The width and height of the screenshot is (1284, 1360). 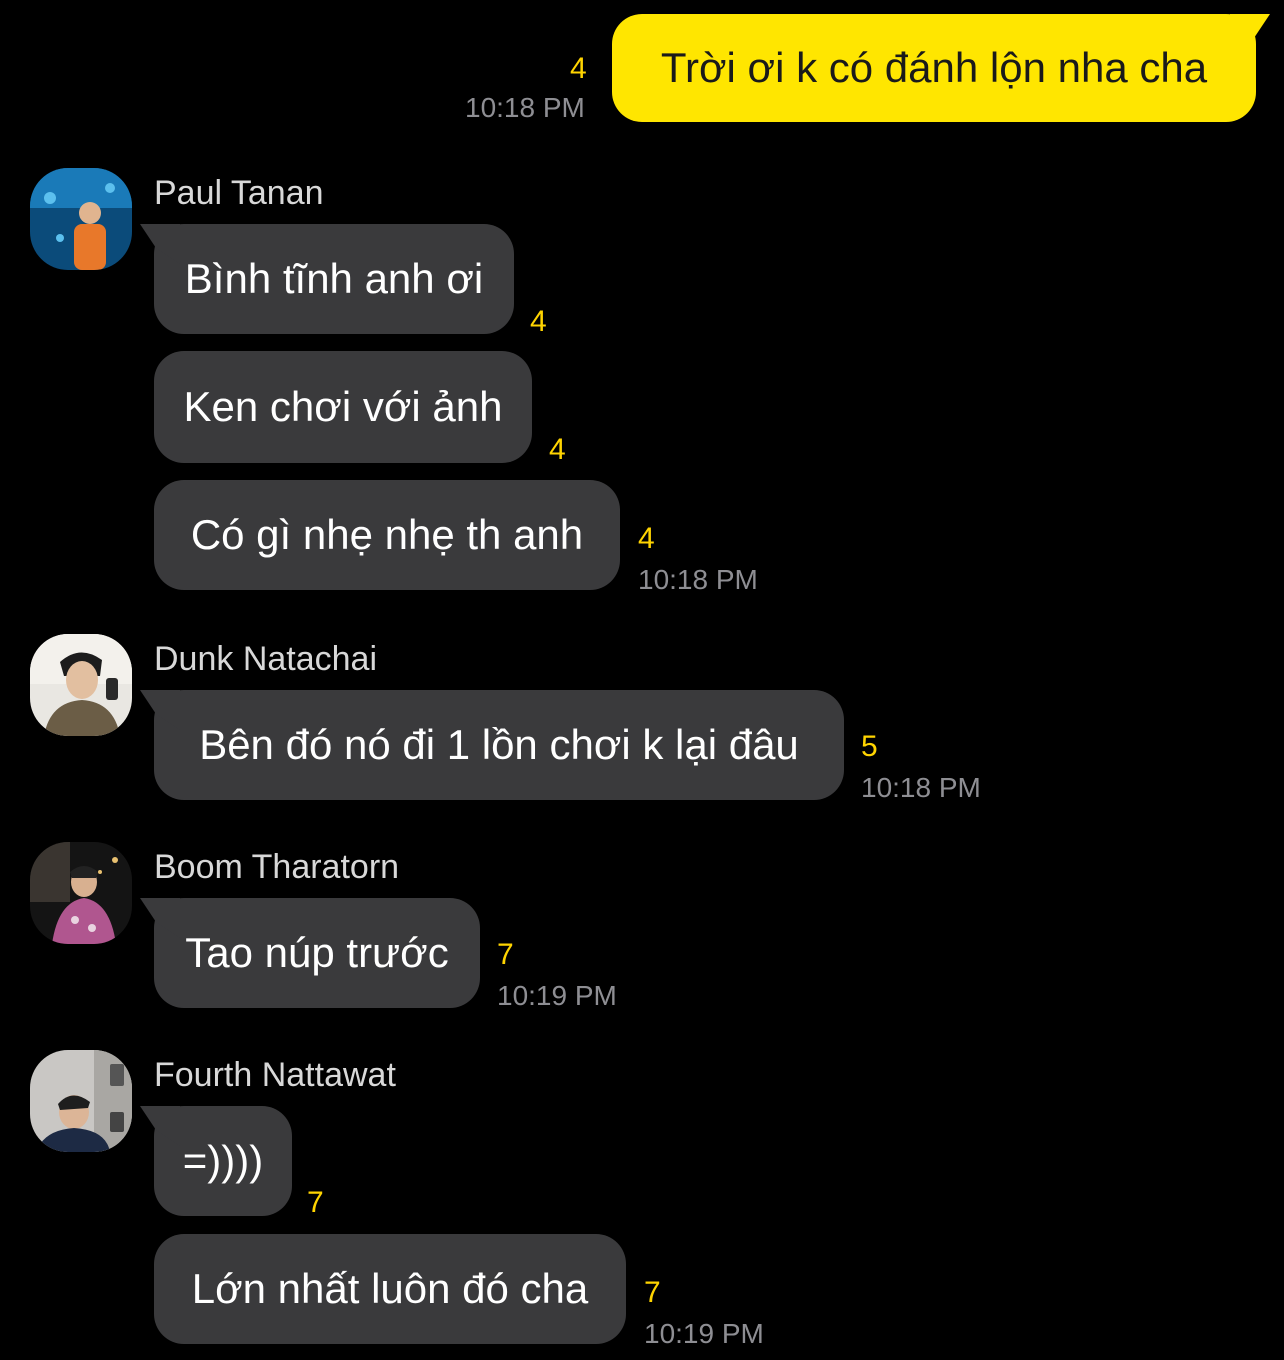 I want to click on incoming-message-bubble: =)))), so click(x=216, y=1161).